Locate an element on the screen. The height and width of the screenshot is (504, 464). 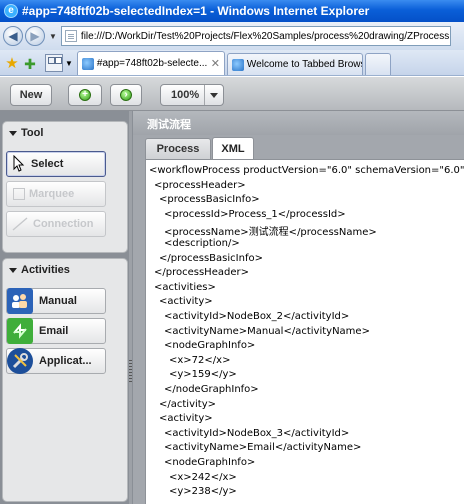
app-toolbar: New + › 100% is located at coordinates (232, 94).